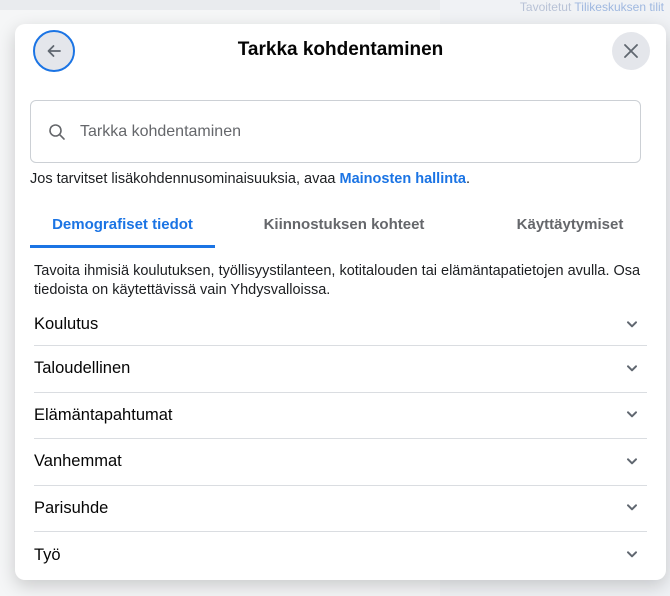 The height and width of the screenshot is (596, 670). I want to click on category-education: Koulutus, so click(340, 325).